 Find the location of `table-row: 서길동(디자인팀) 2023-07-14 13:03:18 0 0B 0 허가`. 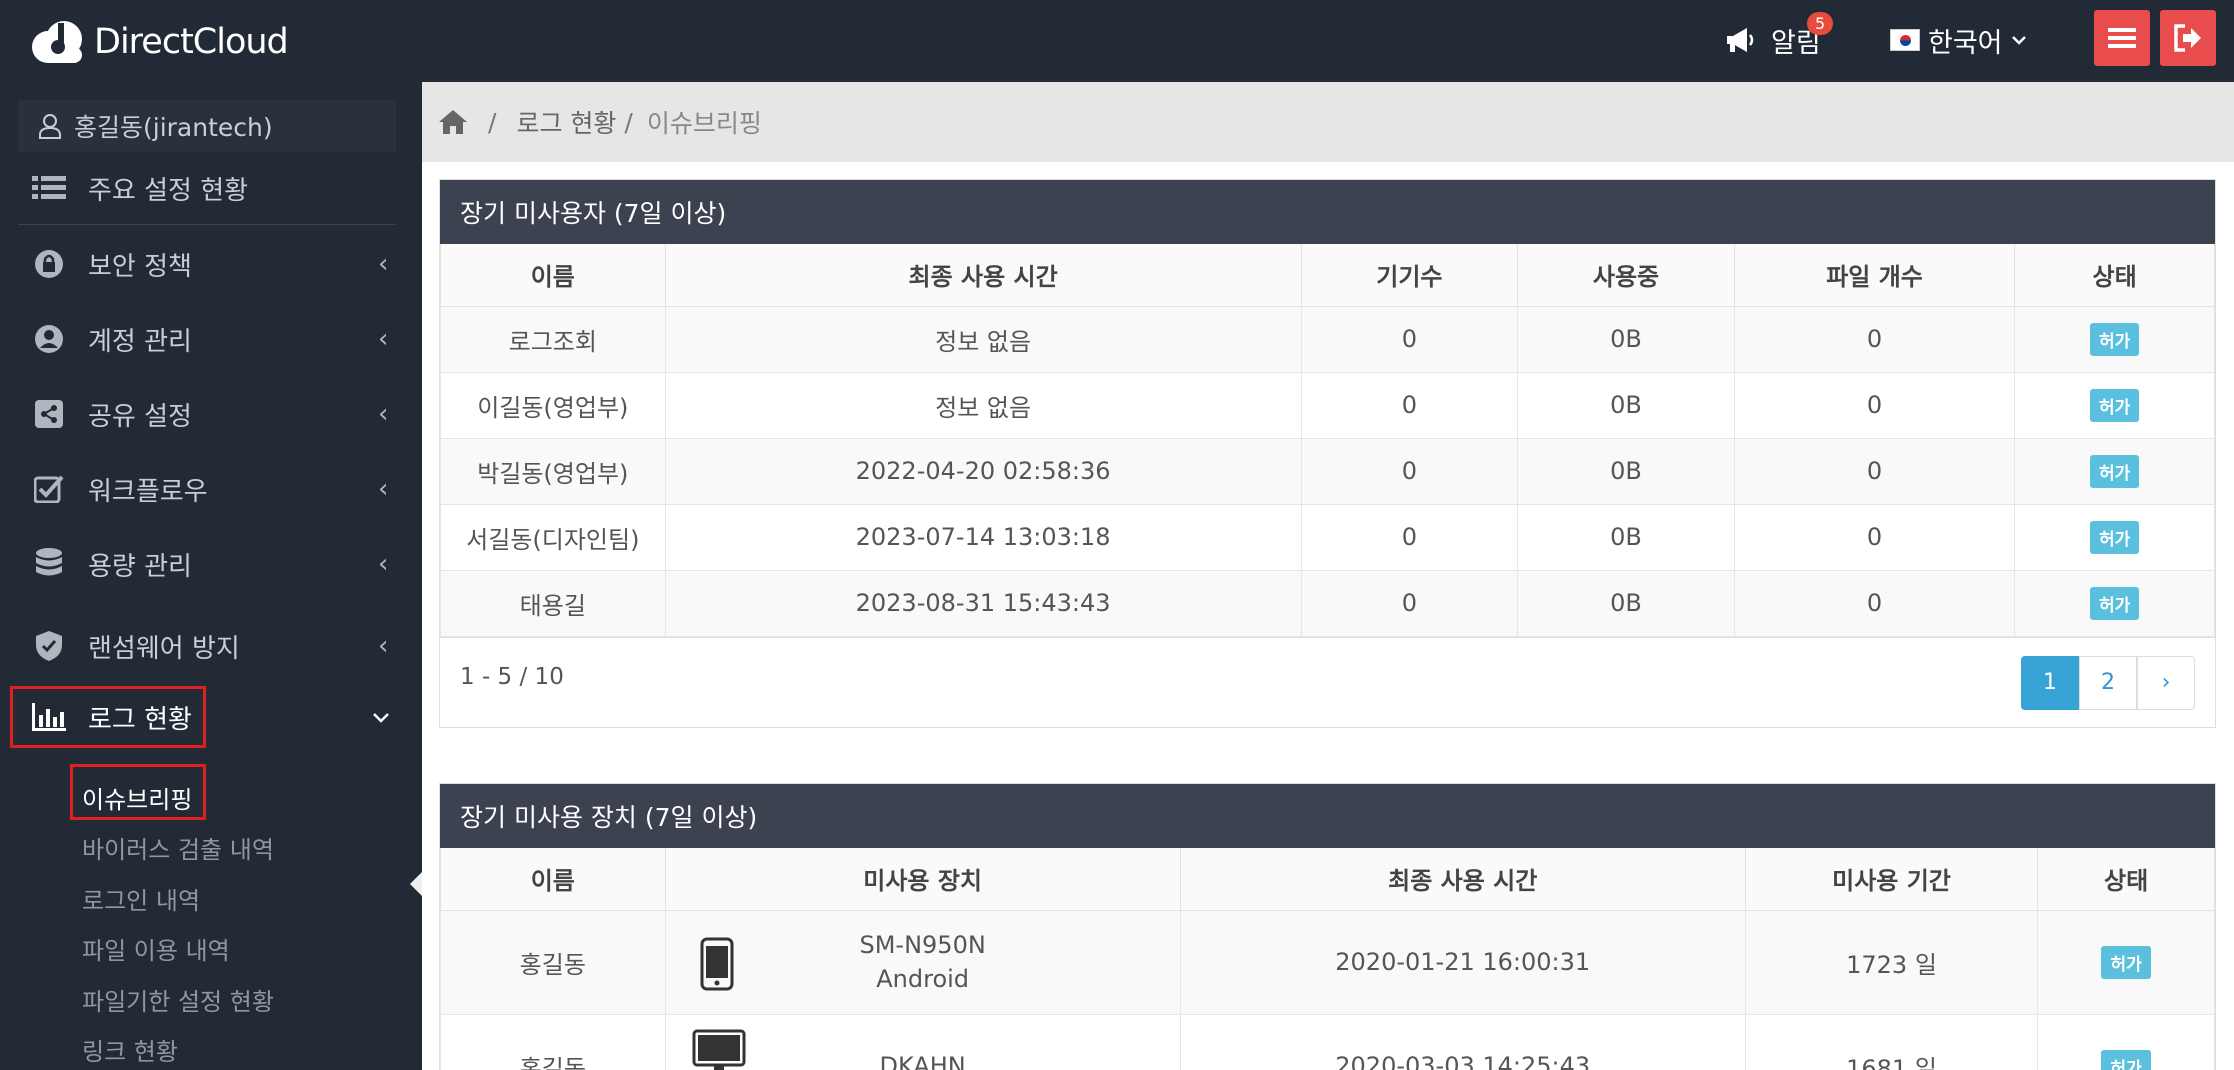

table-row: 서길동(디자인팀) 2023-07-14 13:03:18 0 0B 0 허가 is located at coordinates (1327, 537).